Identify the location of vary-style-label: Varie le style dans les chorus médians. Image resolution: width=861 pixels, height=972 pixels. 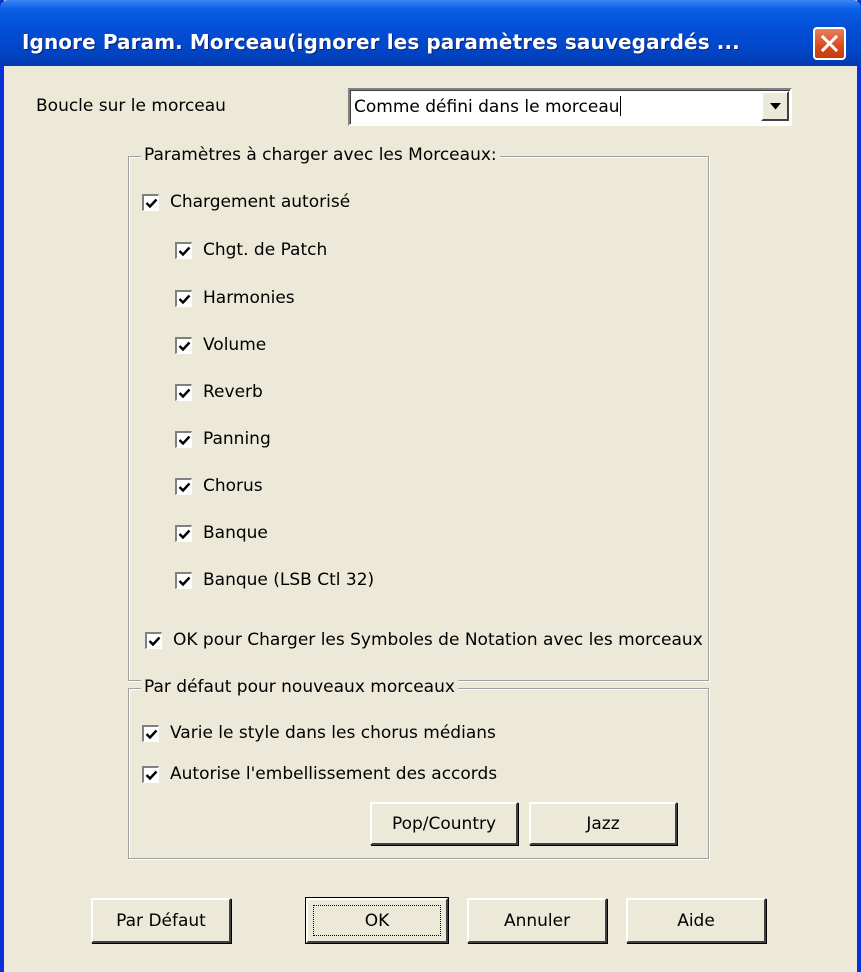
(333, 733).